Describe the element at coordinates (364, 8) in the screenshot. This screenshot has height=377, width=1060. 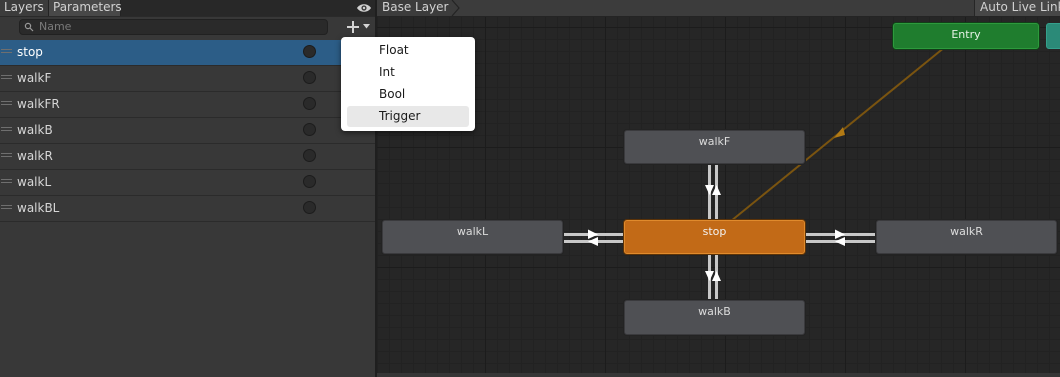
I see `eye-icon` at that location.